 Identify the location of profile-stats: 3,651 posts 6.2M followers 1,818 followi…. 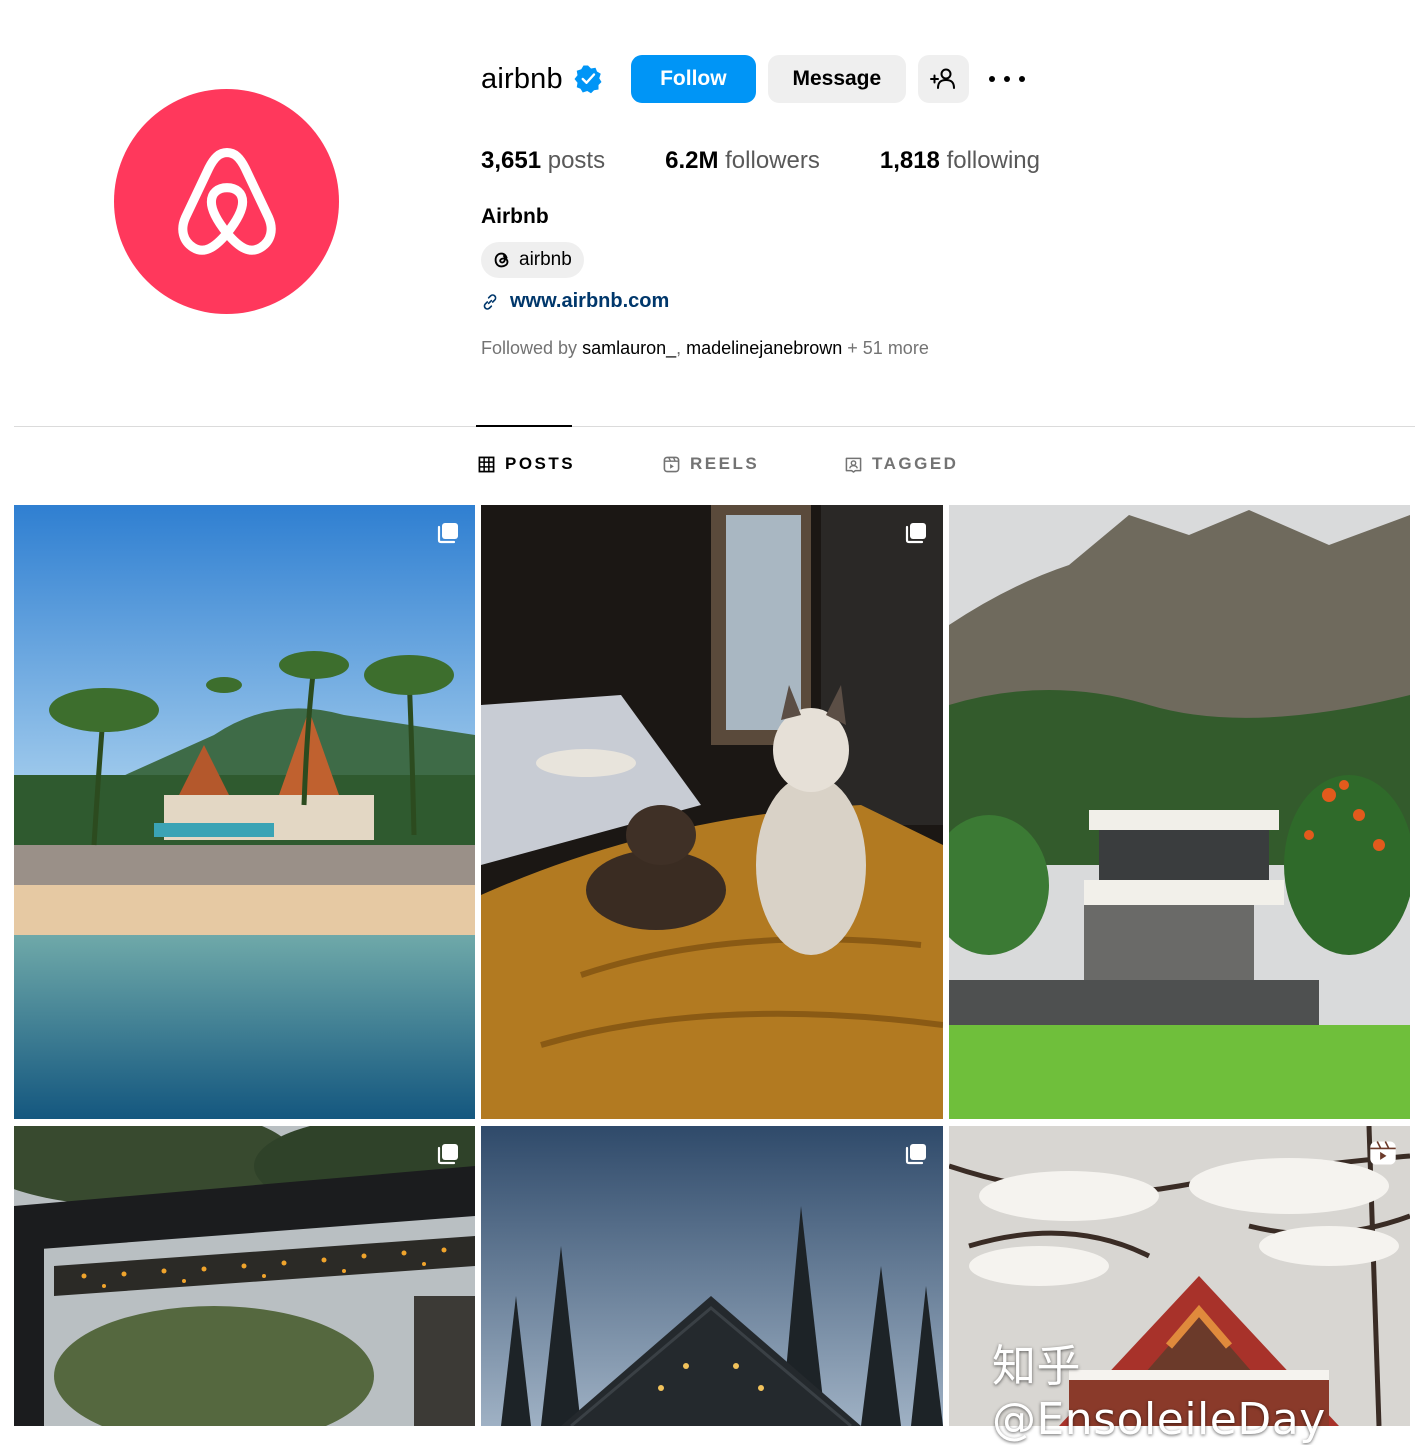
(790, 161).